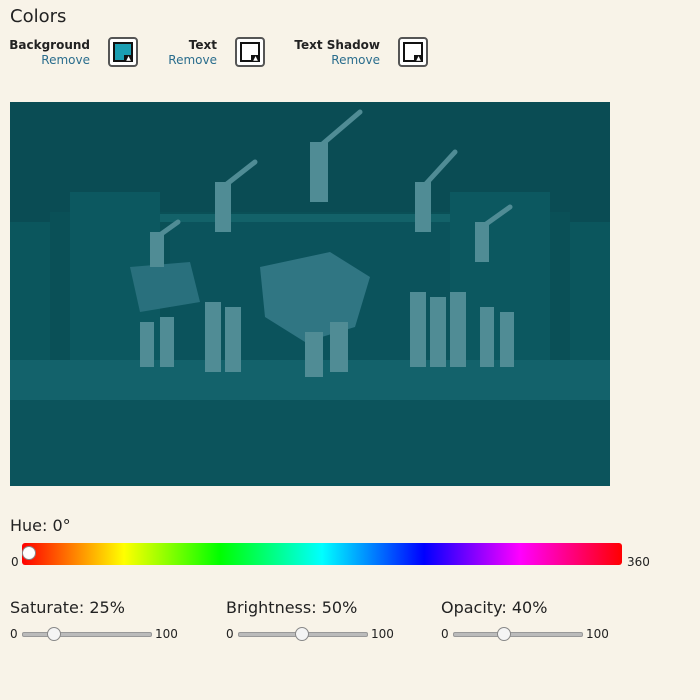 This screenshot has width=700, height=700. Describe the element at coordinates (67, 607) in the screenshot. I see `saturate-label: Saturate: 25%` at that location.